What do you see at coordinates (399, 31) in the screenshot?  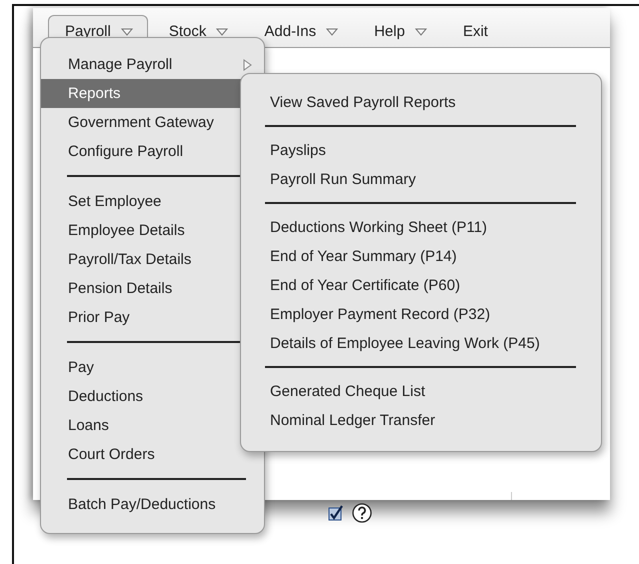 I see `menu-tab: Help` at bounding box center [399, 31].